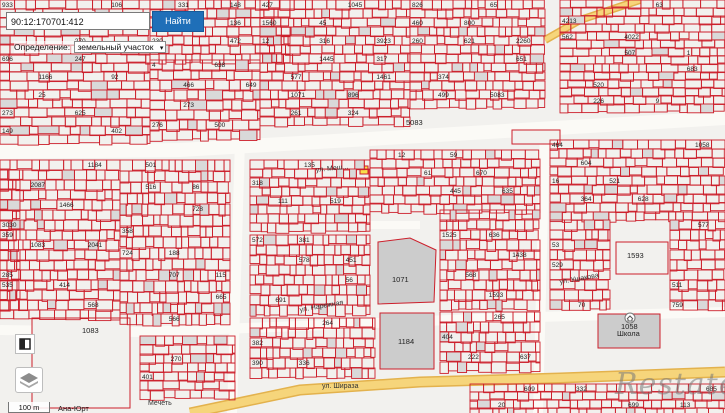  I want to click on definition-select: земельный участок ▾, so click(120, 47).